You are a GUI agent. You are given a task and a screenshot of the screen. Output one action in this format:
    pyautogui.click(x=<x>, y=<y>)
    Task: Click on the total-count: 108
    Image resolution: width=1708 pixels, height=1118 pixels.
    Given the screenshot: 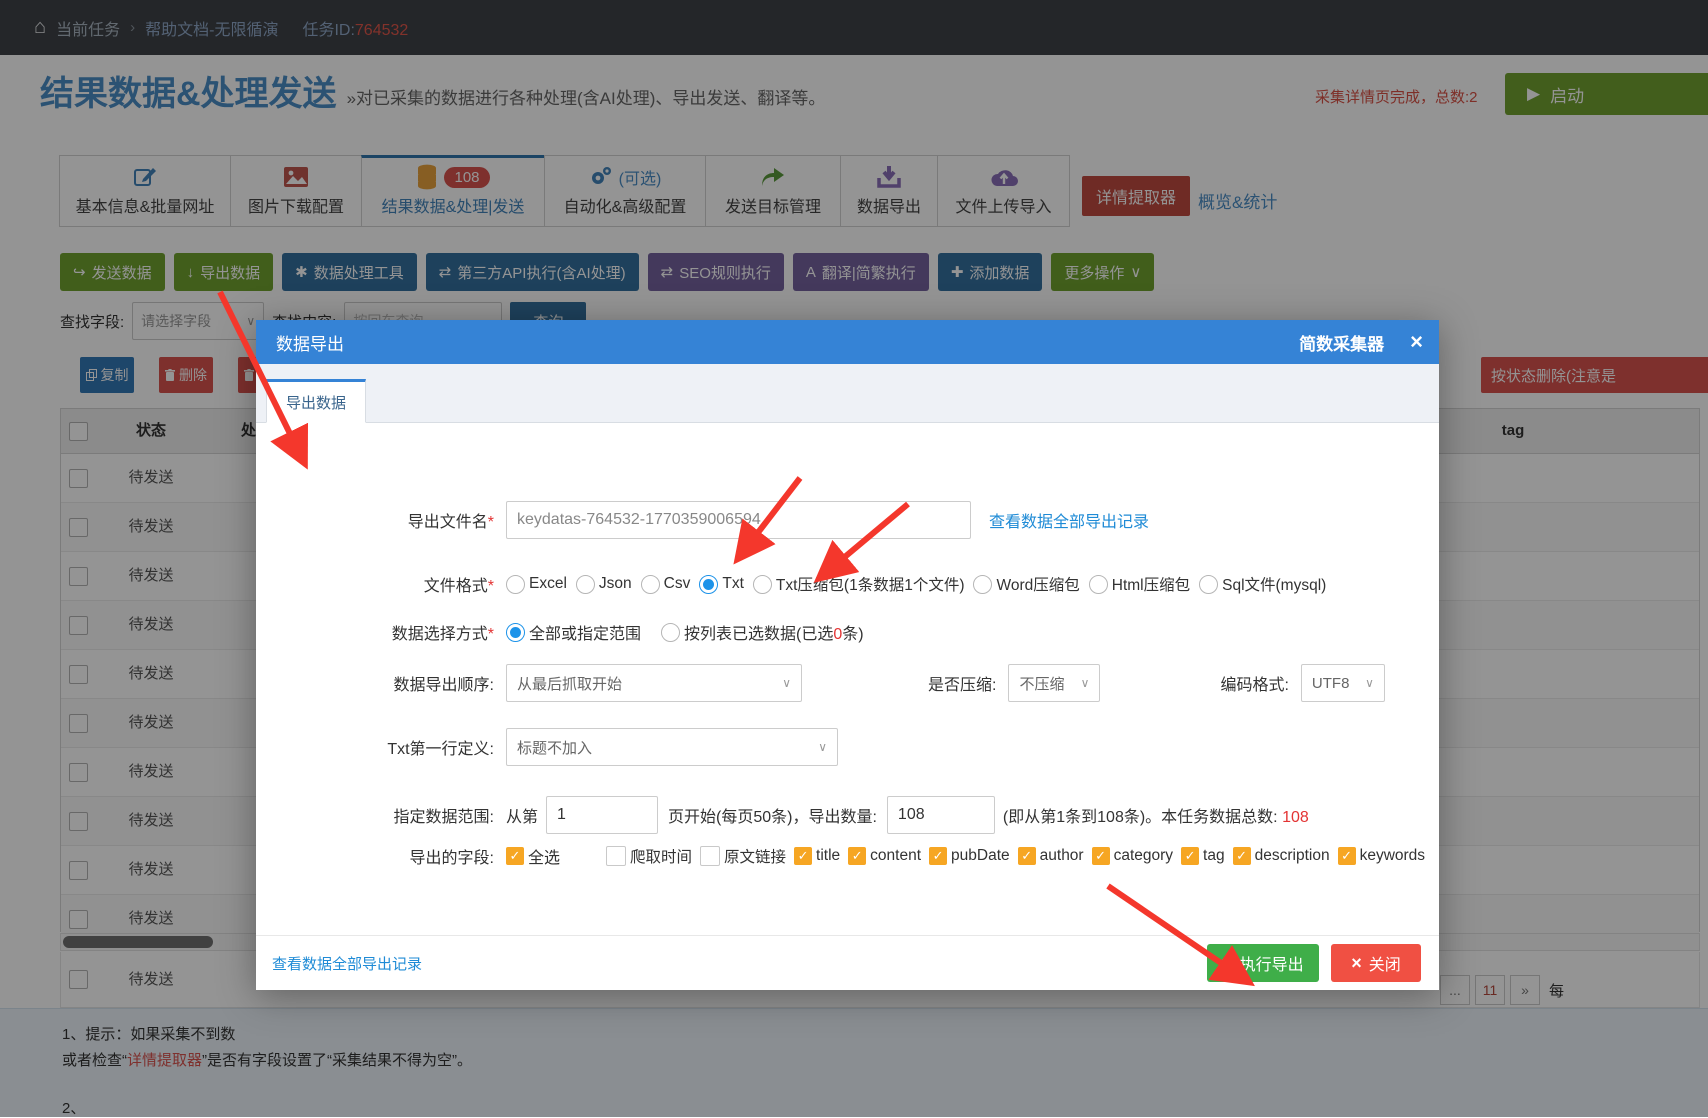 What is the action you would take?
    pyautogui.click(x=1295, y=817)
    